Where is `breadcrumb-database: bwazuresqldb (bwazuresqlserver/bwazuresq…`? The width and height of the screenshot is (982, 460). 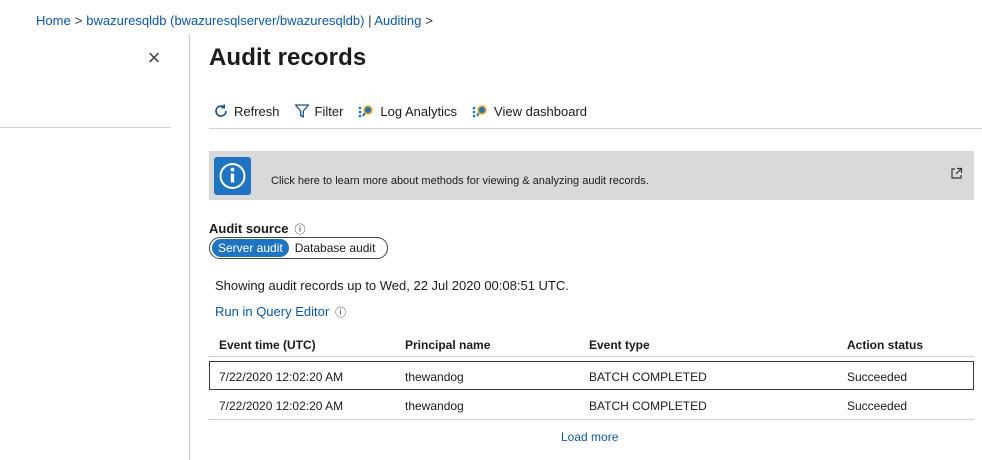
breadcrumb-database: bwazuresqldb (bwazuresqlserver/bwazuresq… is located at coordinates (225, 20).